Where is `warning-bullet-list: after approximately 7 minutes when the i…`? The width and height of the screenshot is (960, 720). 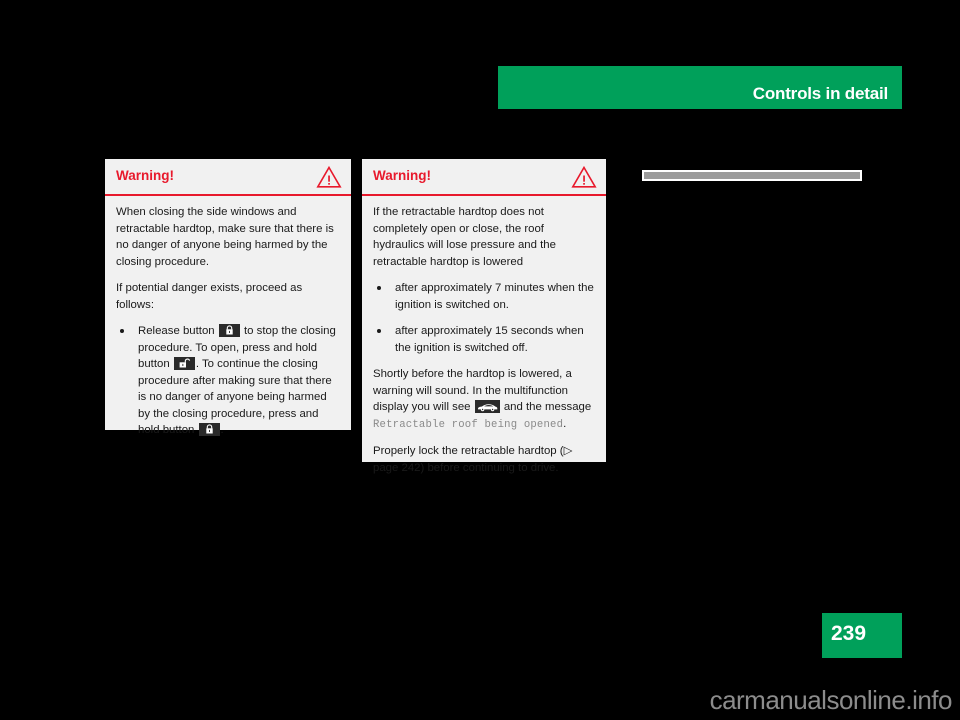
warning-bullet-list: after approximately 7 minutes when the i… is located at coordinates (484, 318).